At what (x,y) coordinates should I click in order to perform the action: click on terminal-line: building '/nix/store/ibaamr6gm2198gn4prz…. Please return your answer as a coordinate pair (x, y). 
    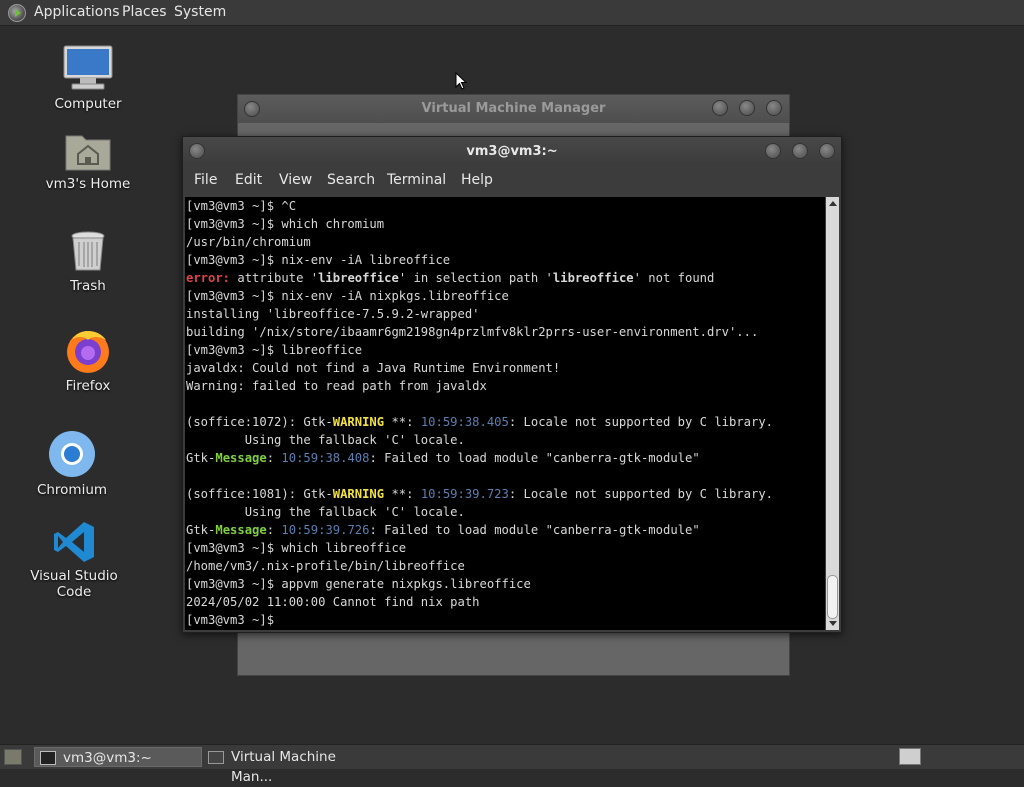
    Looking at the image, I should click on (472, 332).